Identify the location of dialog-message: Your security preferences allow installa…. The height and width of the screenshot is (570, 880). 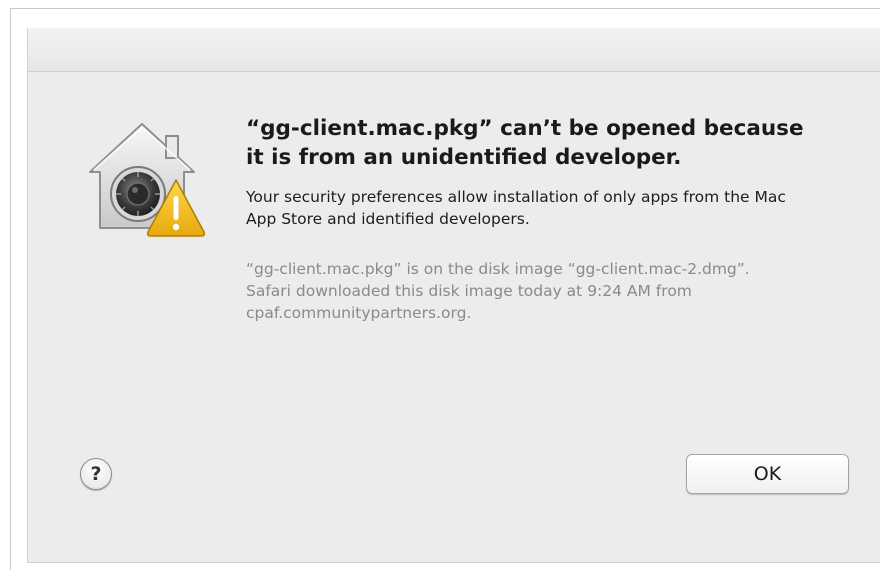
(516, 208).